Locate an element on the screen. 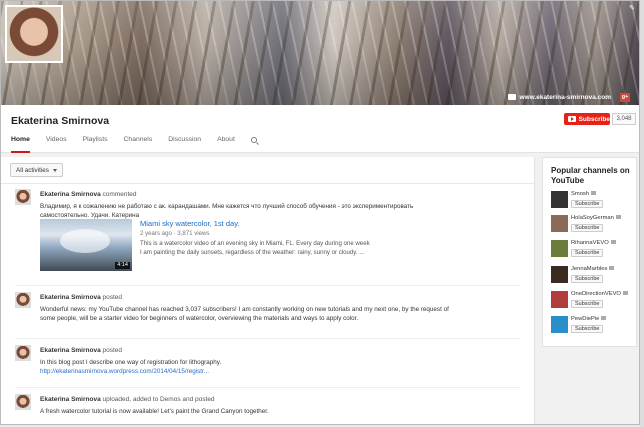 The image size is (644, 427). channel-list-item: RihannaVEVO Subscribe is located at coordinates (593, 250).